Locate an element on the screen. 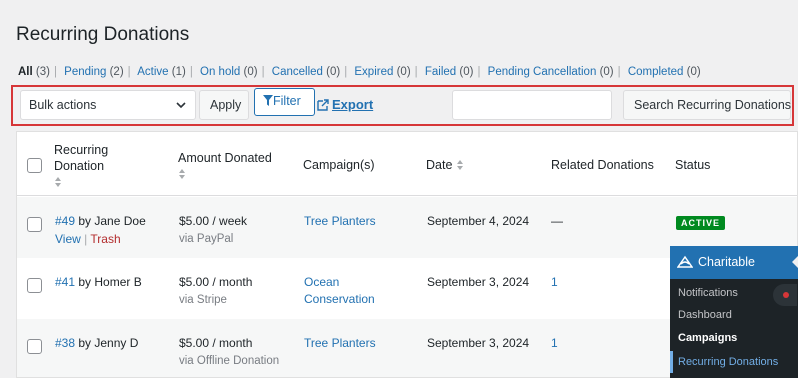 The image size is (798, 378). column-amount-donated: Amount Donated is located at coordinates (225, 165).